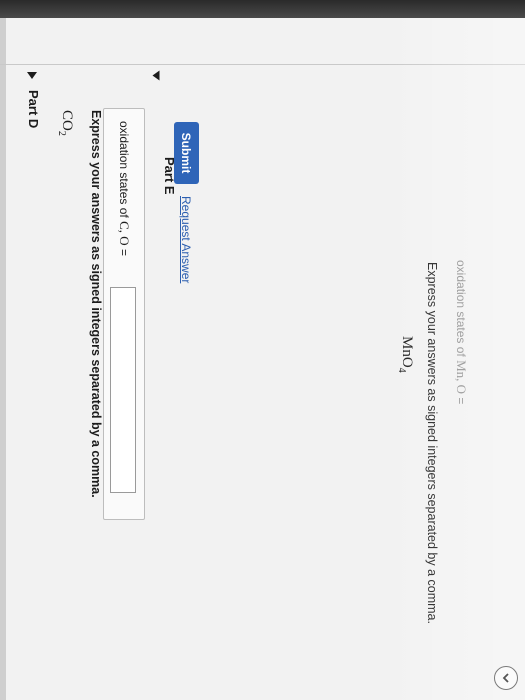 Image resolution: width=525 pixels, height=700 pixels. Describe the element at coordinates (461, 310) in the screenshot. I see `part-e-field-label-text: oxidation states of` at that location.